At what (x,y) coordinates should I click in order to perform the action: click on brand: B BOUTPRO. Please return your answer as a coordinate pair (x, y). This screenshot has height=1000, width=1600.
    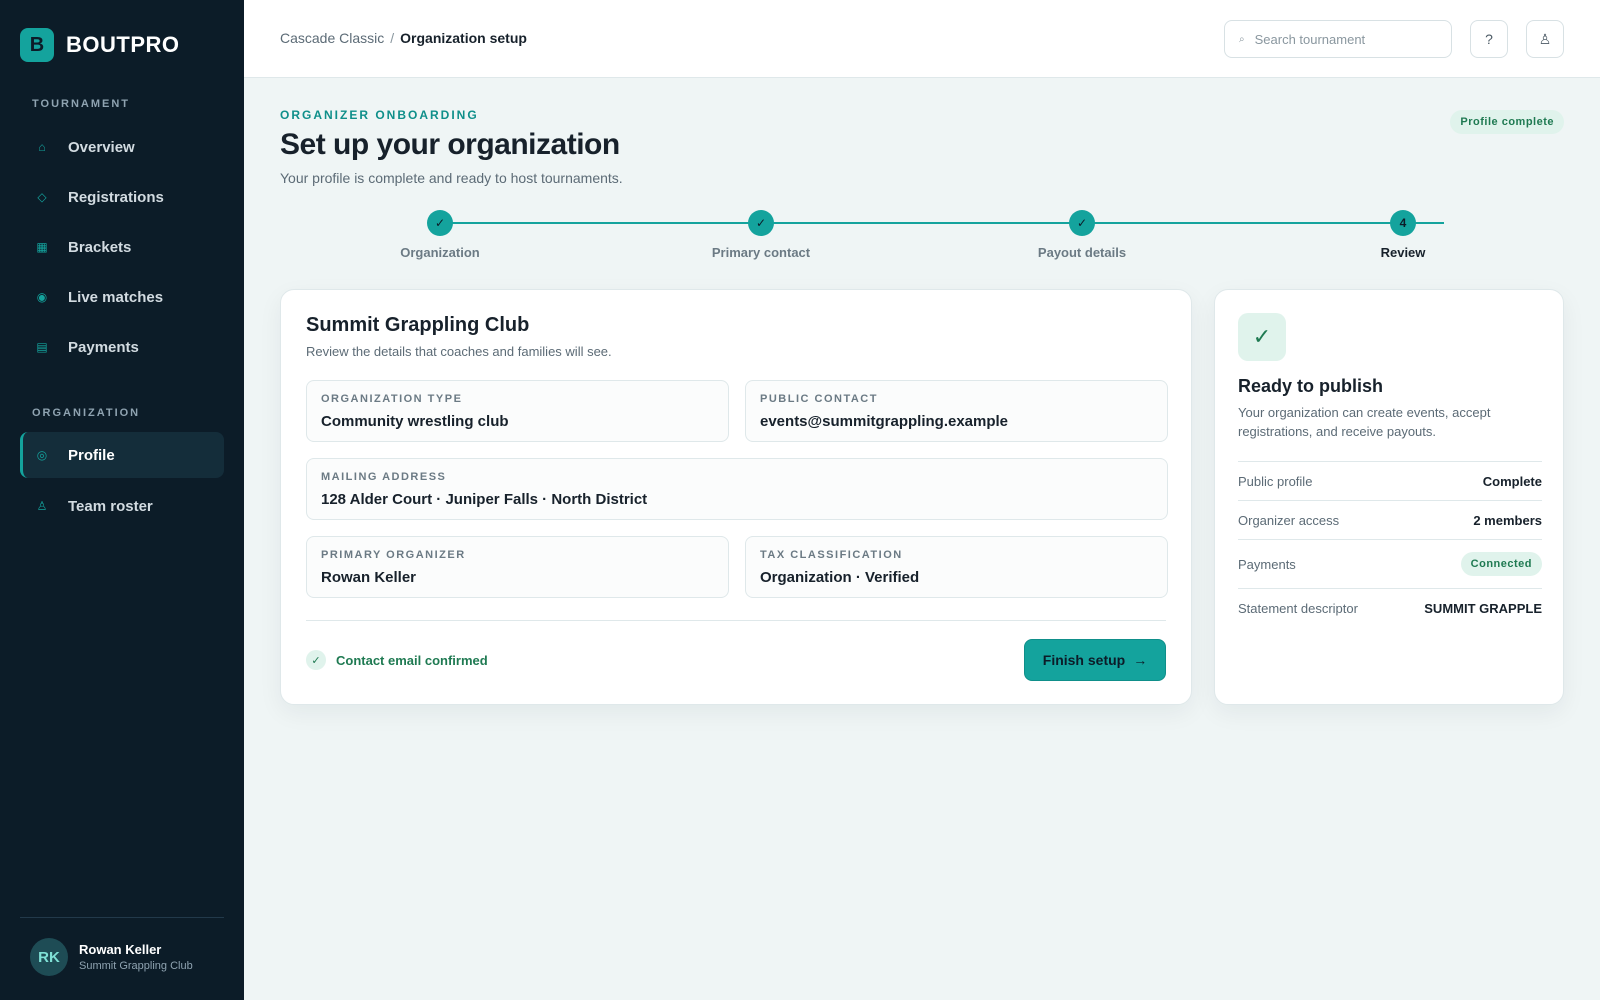
    Looking at the image, I should click on (100, 45).